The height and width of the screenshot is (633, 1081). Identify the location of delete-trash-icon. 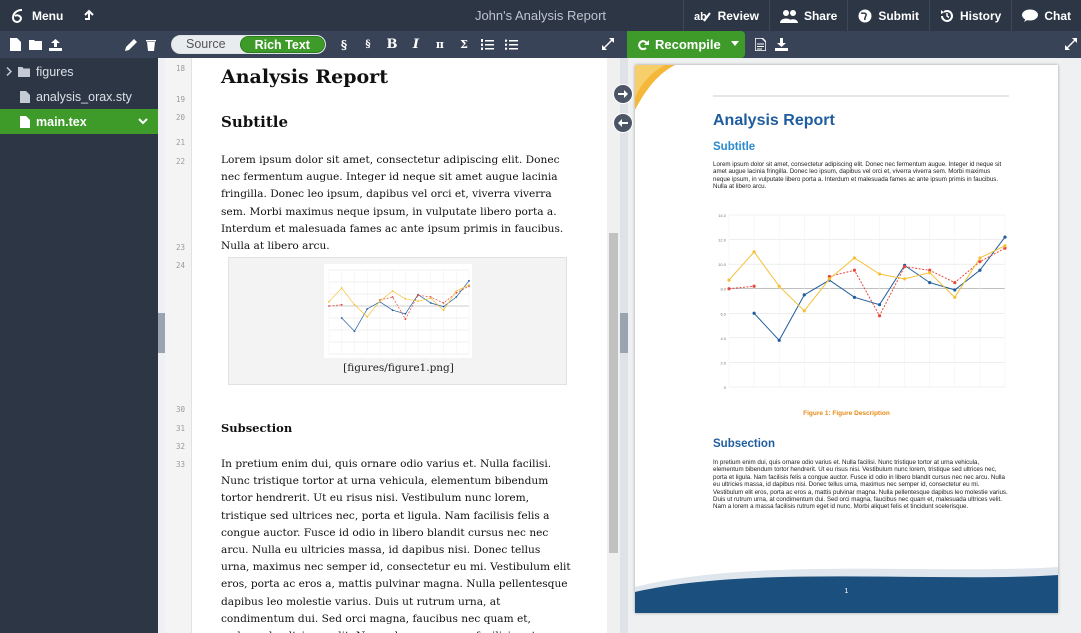
(151, 45).